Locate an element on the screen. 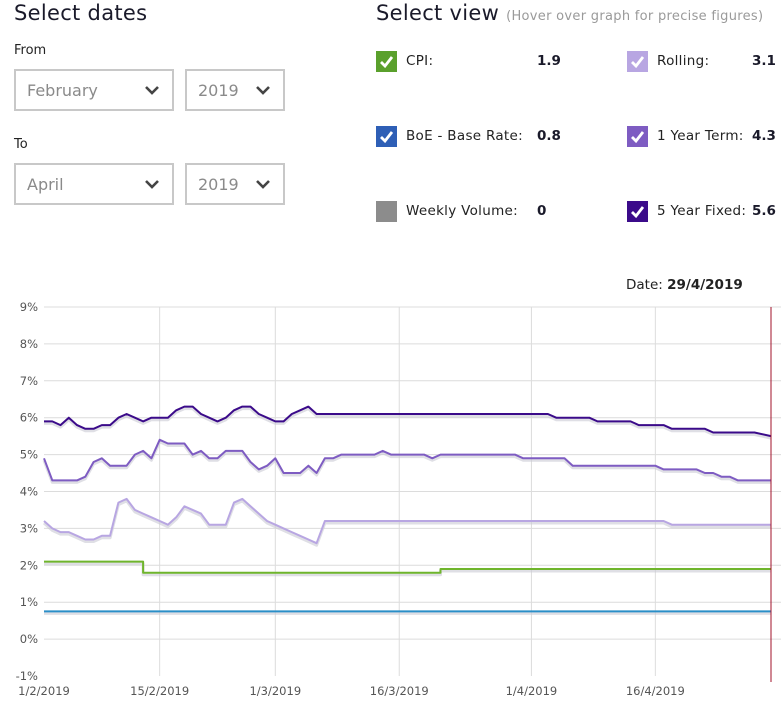  legend-item: CPI: 1.9 is located at coordinates (468, 62).